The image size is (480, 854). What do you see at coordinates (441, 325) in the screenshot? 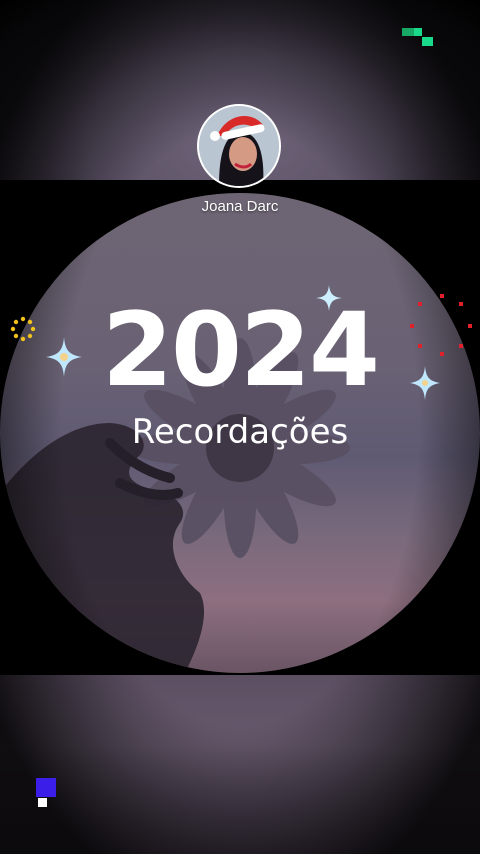
I see `confetti-burst-icon` at bounding box center [441, 325].